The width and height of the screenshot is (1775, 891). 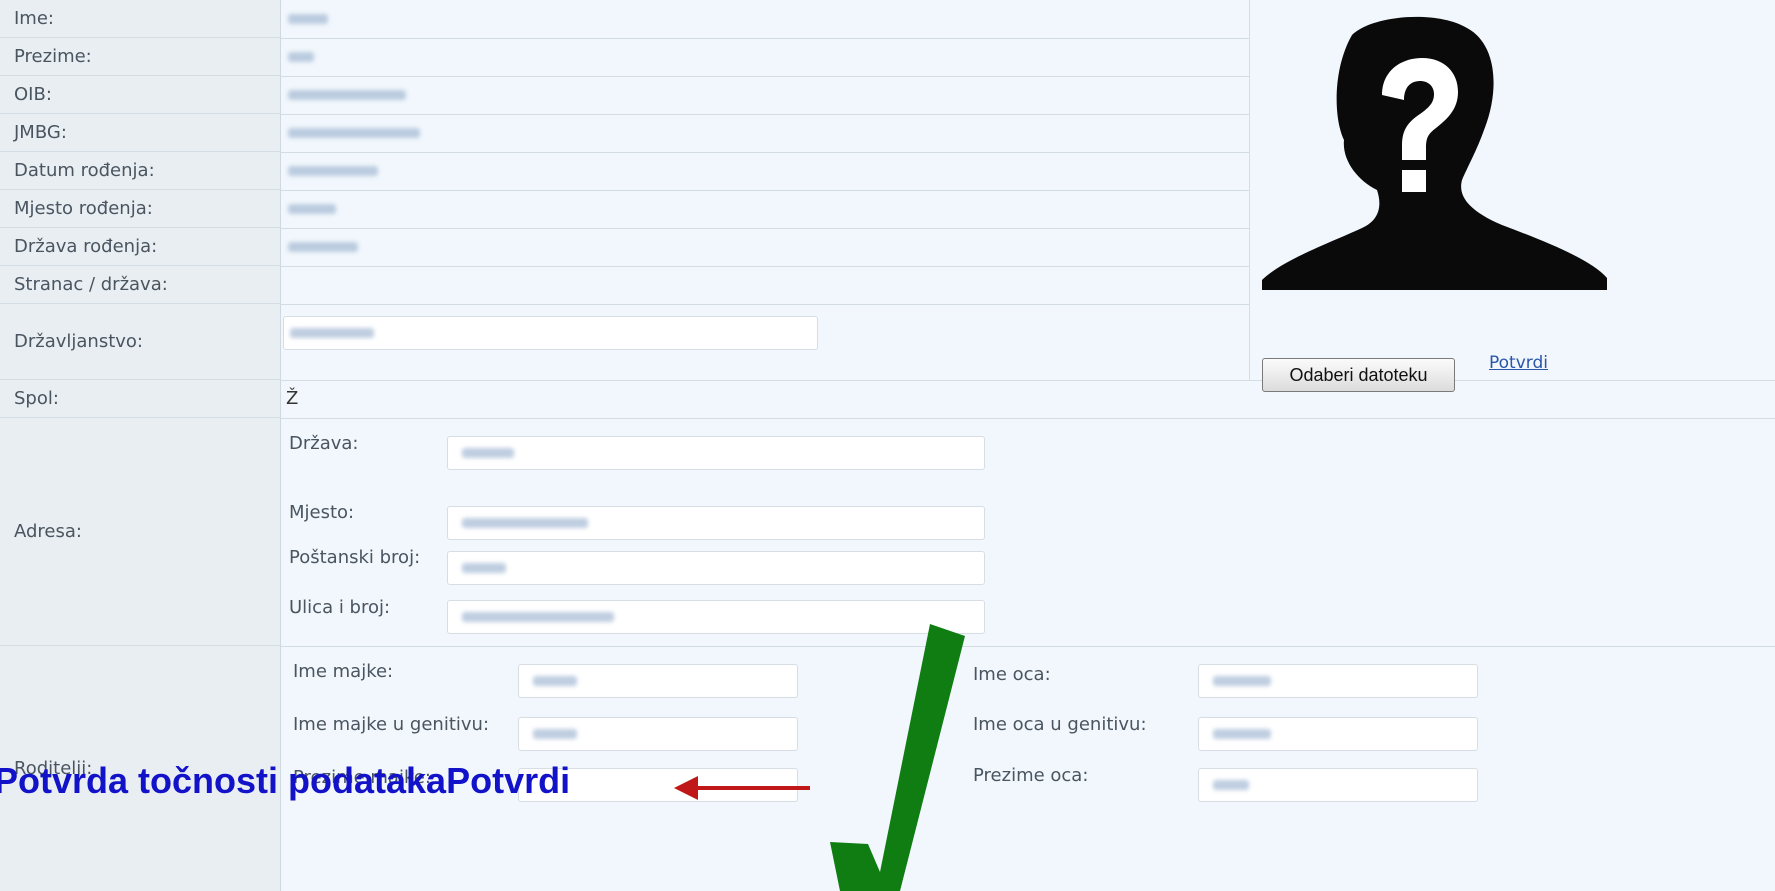 I want to click on value-jmbg, so click(x=354, y=133).